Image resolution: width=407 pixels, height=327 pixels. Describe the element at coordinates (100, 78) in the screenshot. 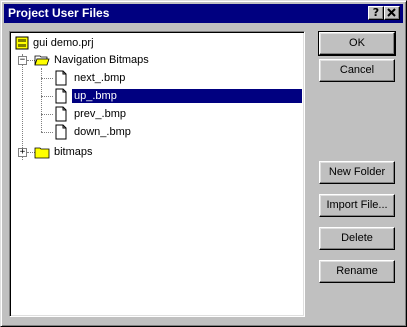

I see `tree-item-label: next_.bmp` at that location.